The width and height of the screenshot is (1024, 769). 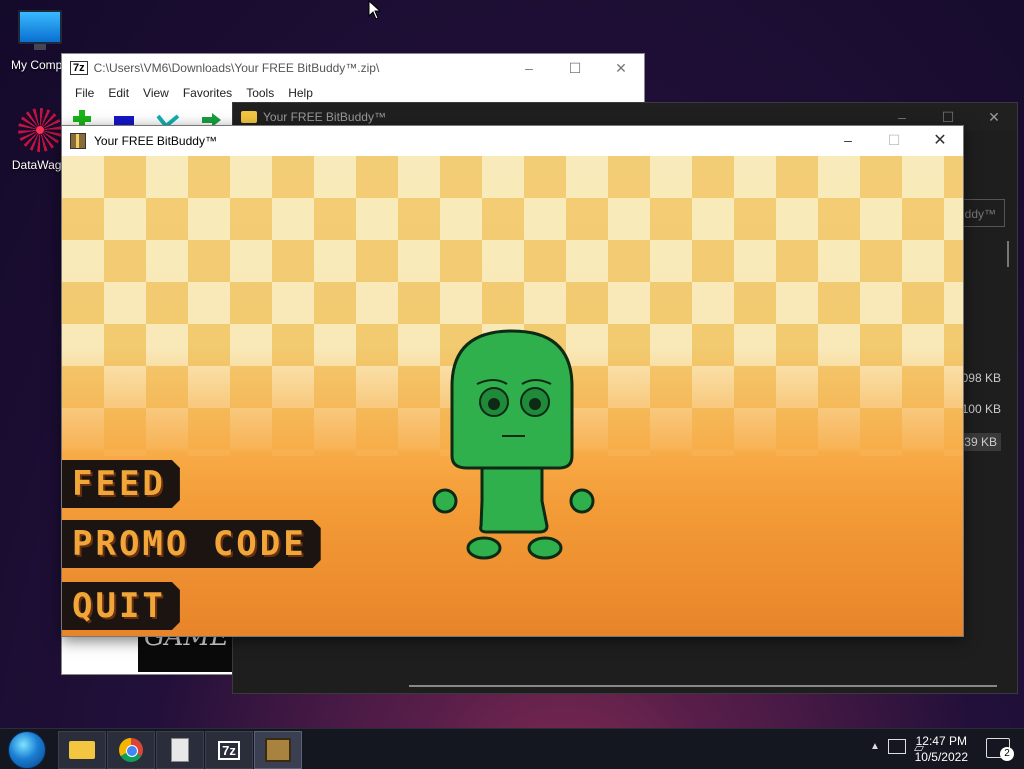 What do you see at coordinates (512, 141) in the screenshot?
I see `bitbuddy-titlebar: Your FREE BitBuddy™ – ☐ ✕` at bounding box center [512, 141].